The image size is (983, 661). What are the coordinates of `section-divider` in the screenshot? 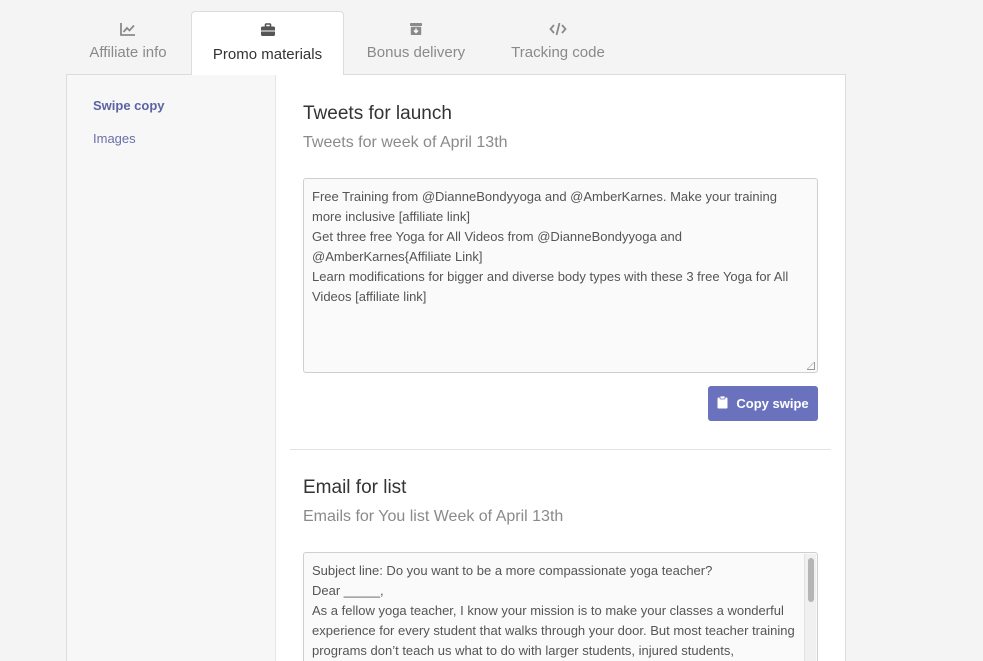 It's located at (560, 449).